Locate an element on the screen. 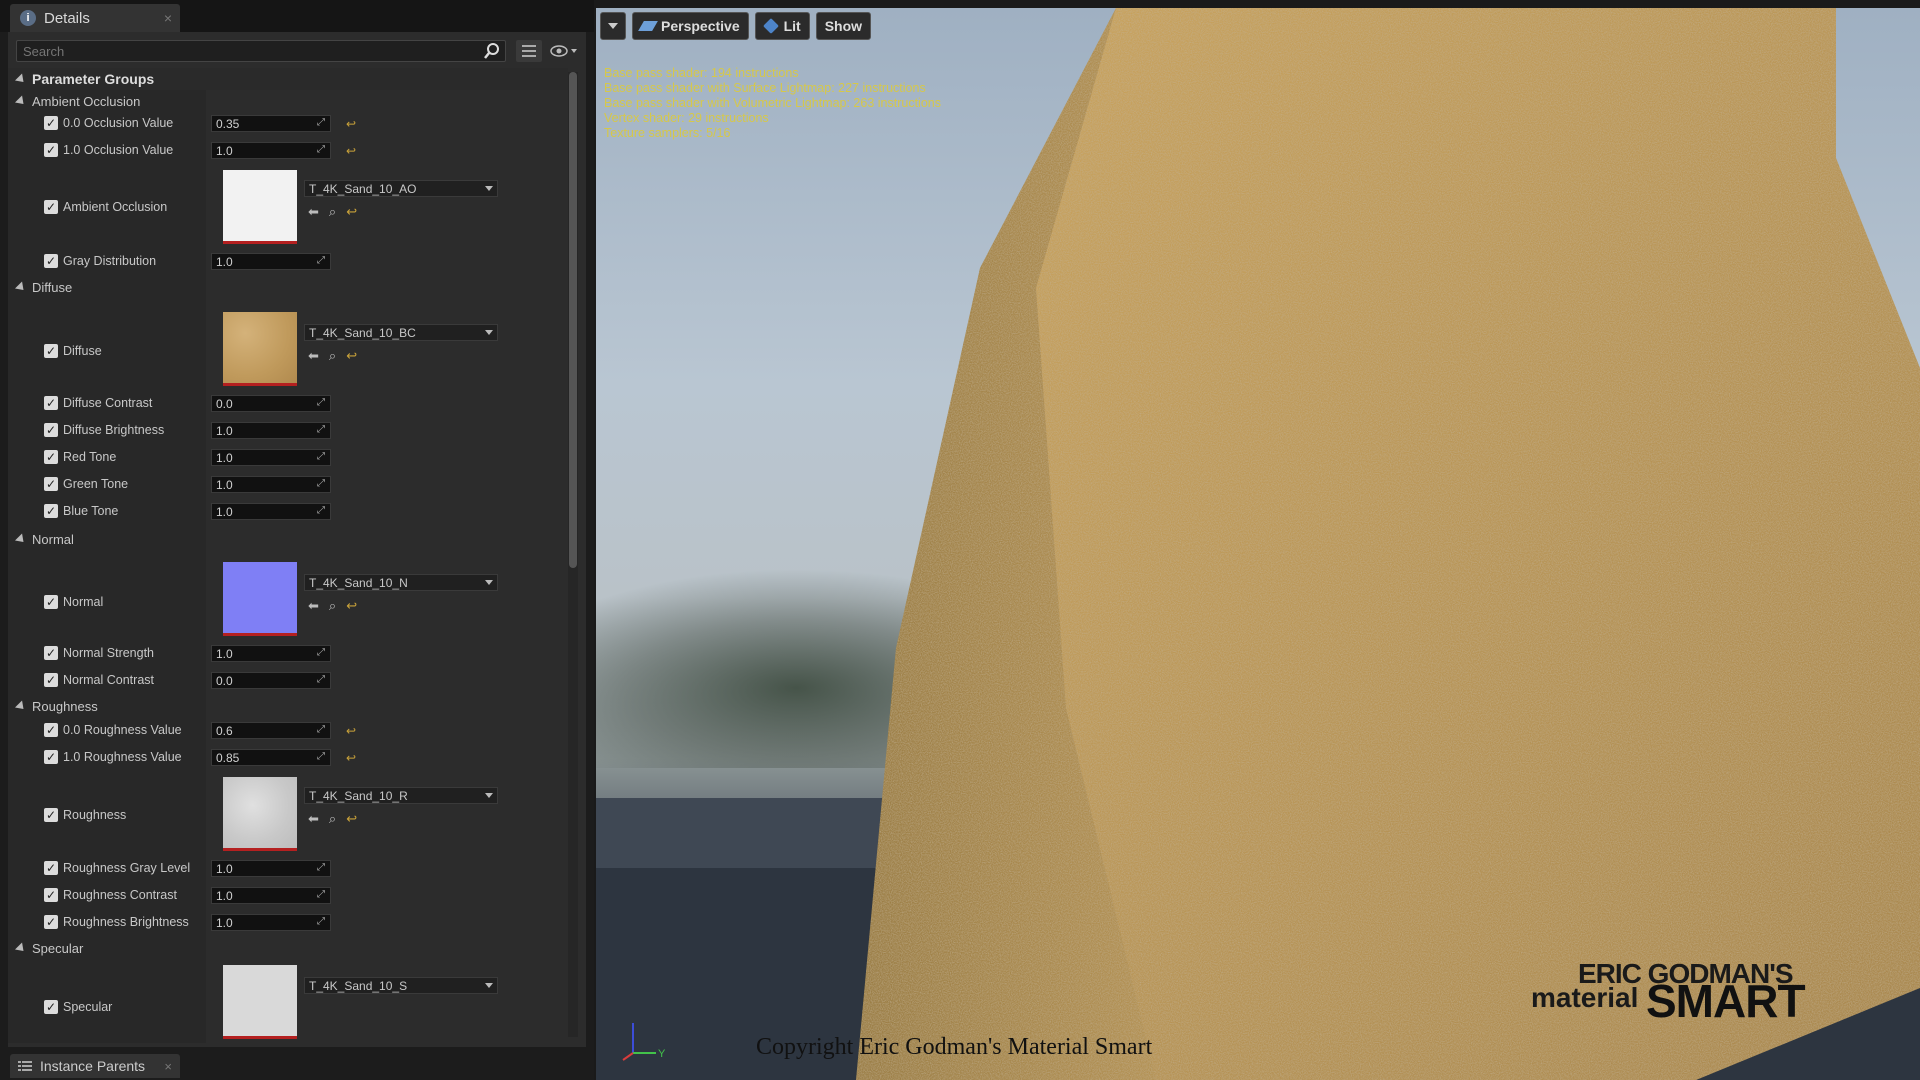 The height and width of the screenshot is (1080, 1920). group-normal: Normal is located at coordinates (288, 539).